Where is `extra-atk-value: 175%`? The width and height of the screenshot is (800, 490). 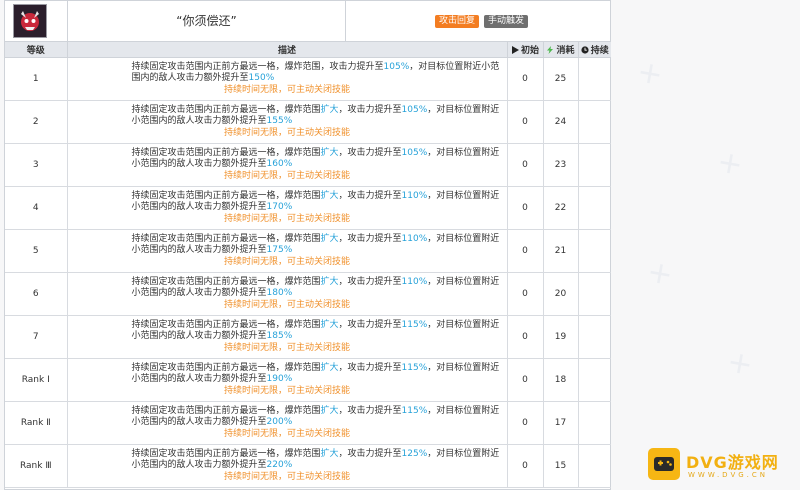 extra-atk-value: 175% is located at coordinates (279, 250).